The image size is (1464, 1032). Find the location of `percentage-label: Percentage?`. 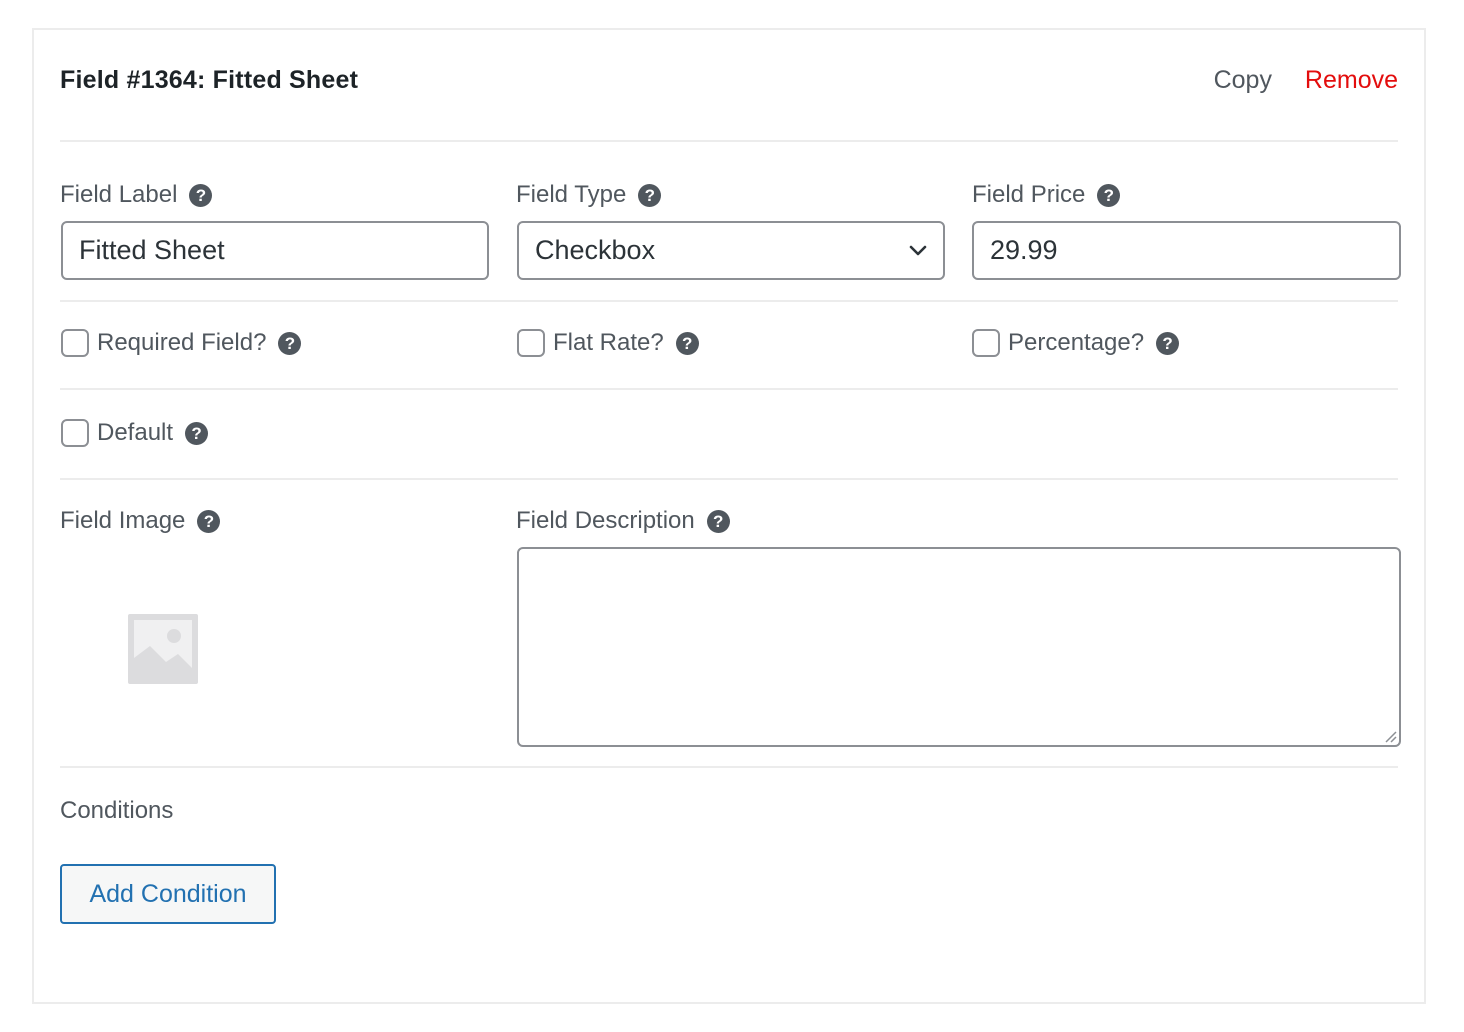

percentage-label: Percentage? is located at coordinates (1076, 342).